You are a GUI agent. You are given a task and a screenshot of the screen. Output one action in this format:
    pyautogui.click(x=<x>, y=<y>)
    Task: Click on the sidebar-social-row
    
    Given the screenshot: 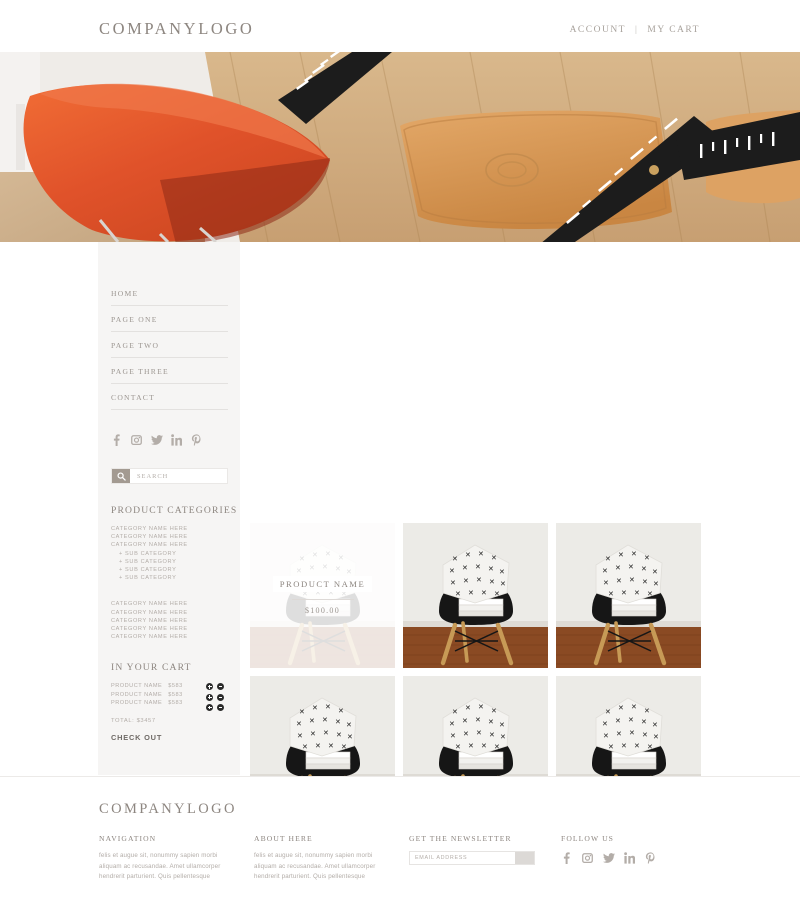 What is the action you would take?
    pyautogui.click(x=175, y=440)
    